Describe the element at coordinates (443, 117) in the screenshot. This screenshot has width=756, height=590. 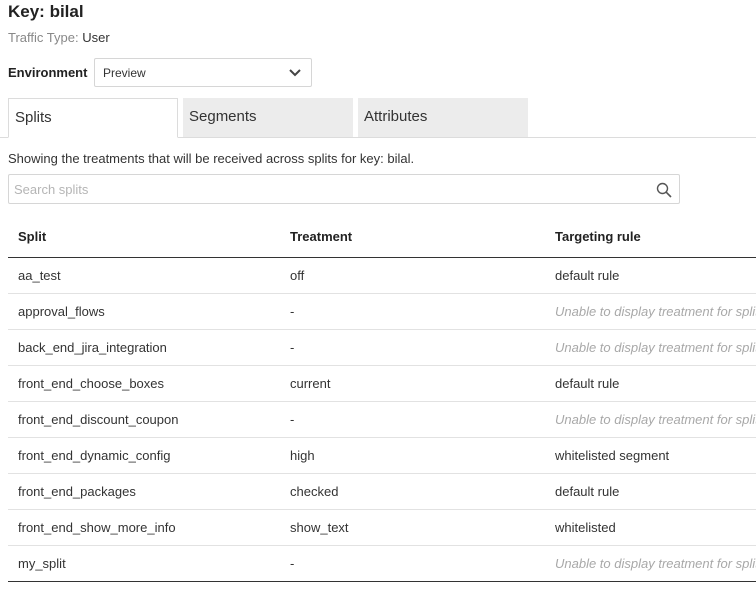
I see `tab-attributes: Attributes` at that location.